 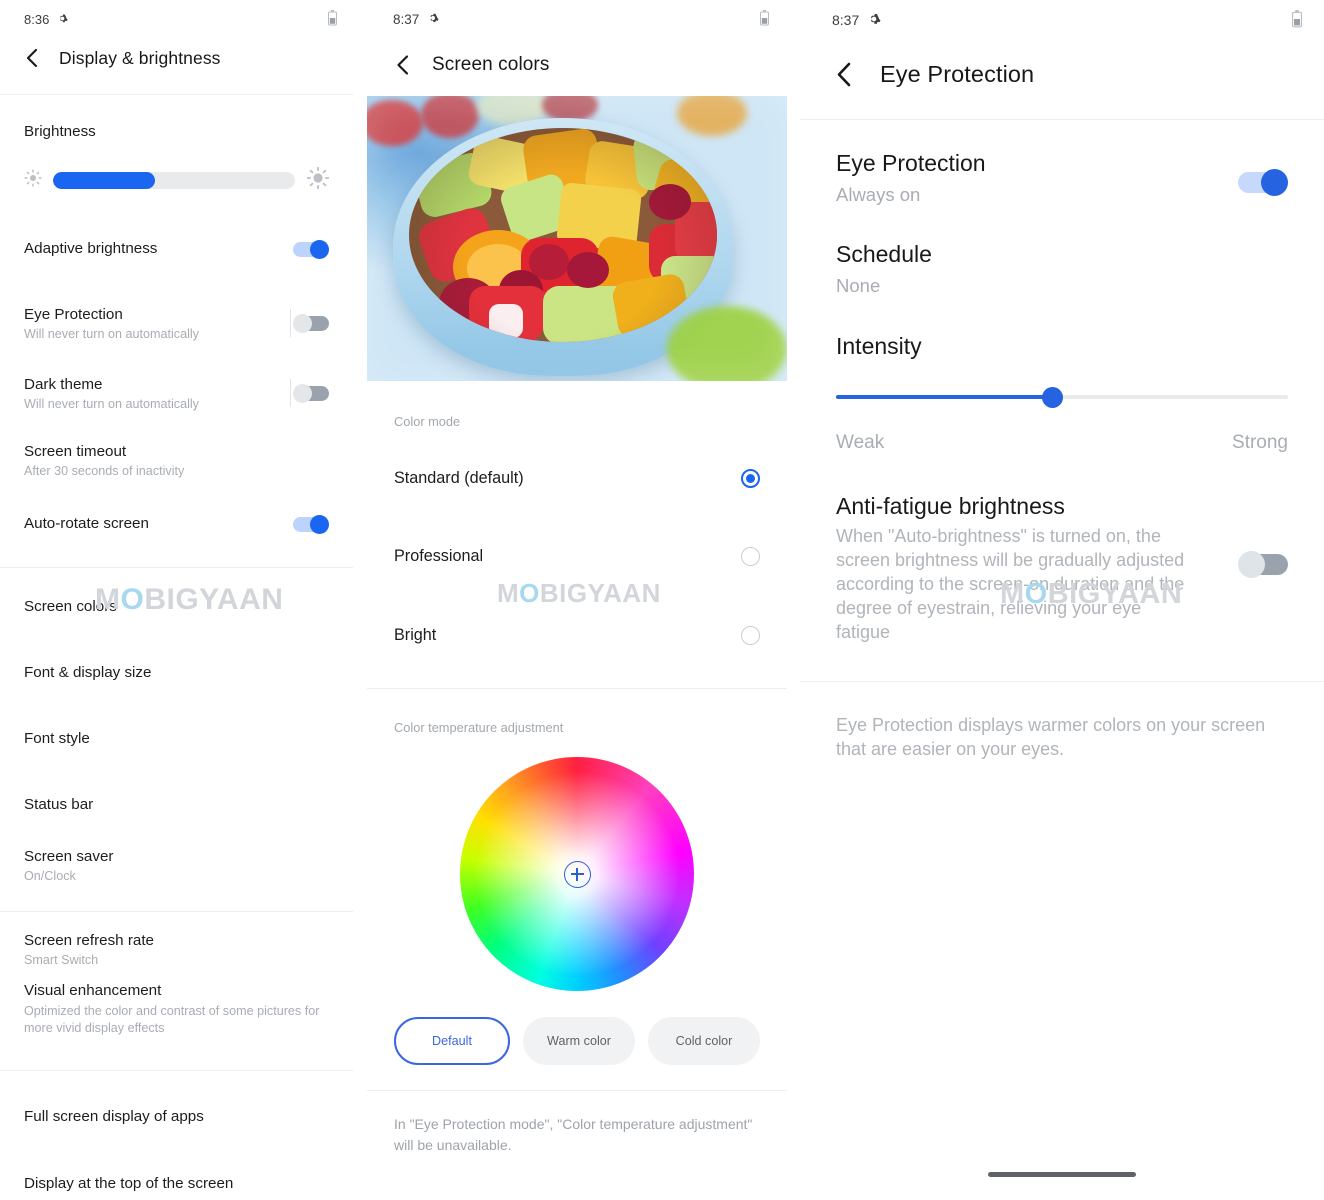 What do you see at coordinates (63, 384) in the screenshot?
I see `list-item-label: Dark theme` at bounding box center [63, 384].